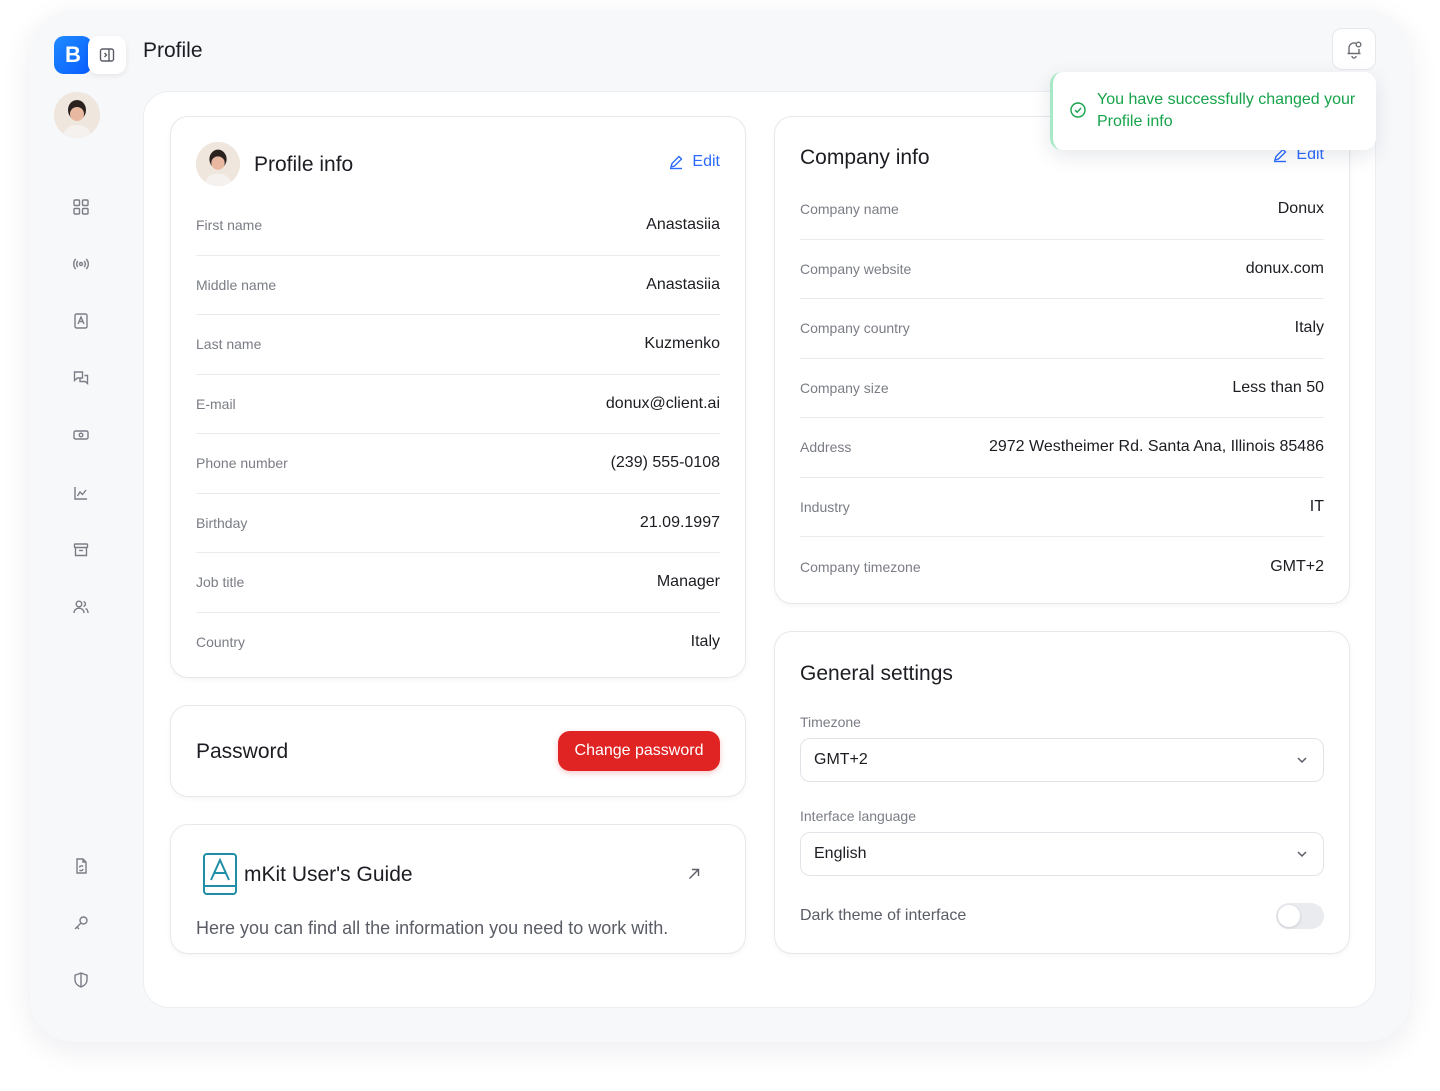 Image resolution: width=1440 pixels, height=1091 pixels. Describe the element at coordinates (682, 344) in the screenshot. I see `row-value: Kuzmenko` at that location.